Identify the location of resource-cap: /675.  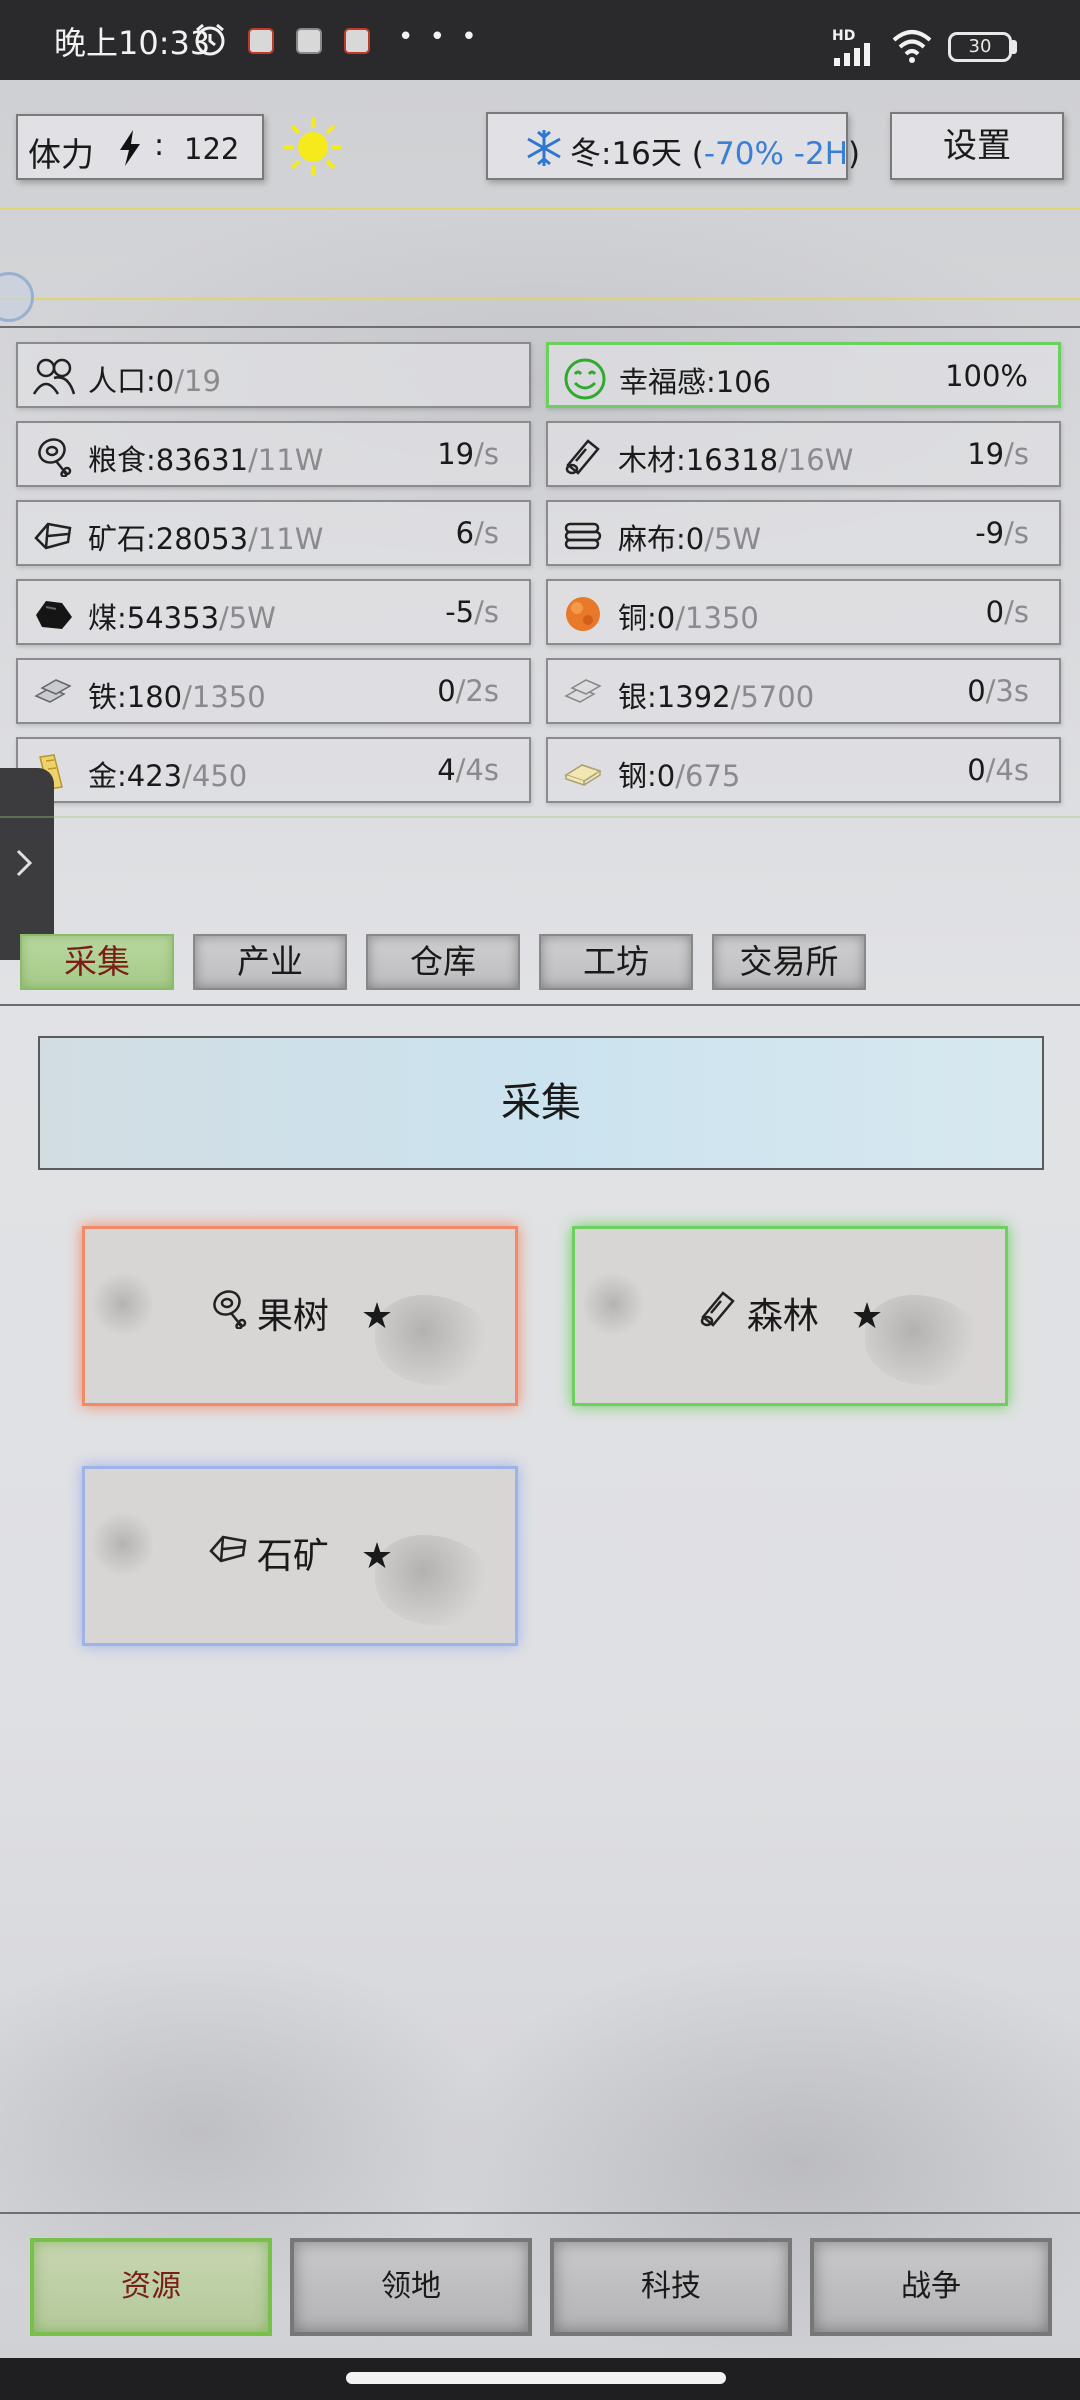
(708, 776).